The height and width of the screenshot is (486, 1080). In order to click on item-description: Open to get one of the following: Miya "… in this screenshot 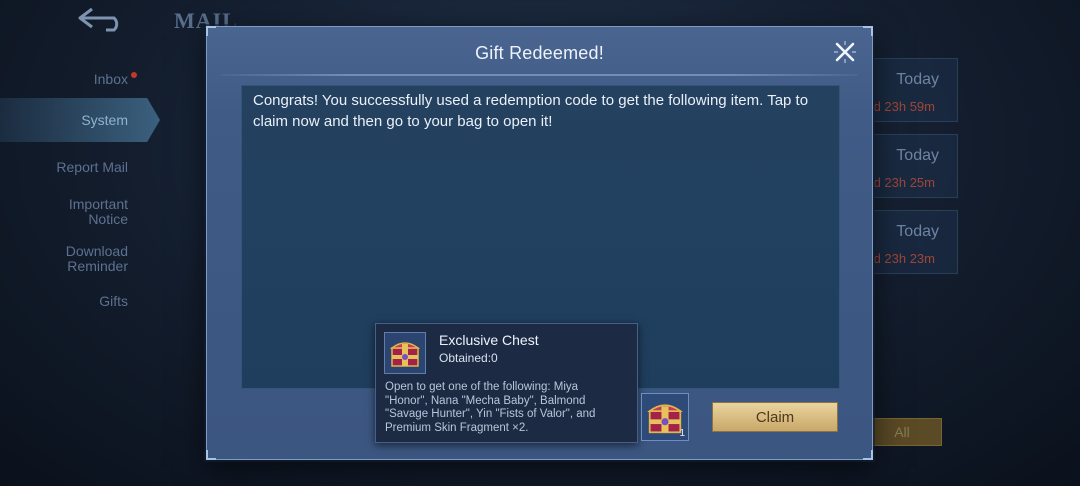, I will do `click(490, 407)`.